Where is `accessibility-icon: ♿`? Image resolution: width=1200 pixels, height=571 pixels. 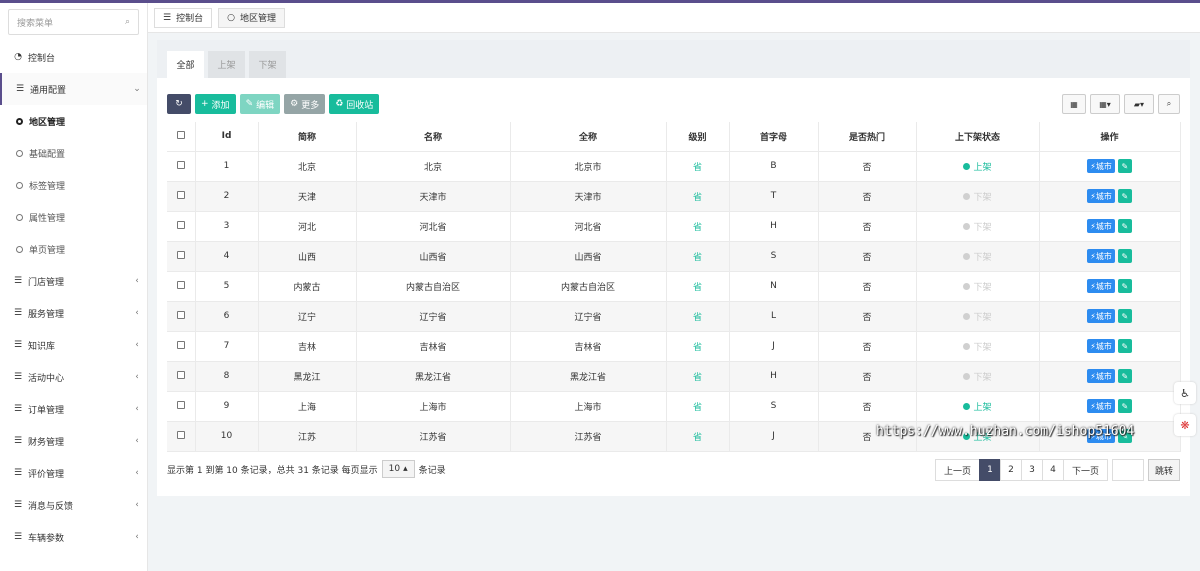 accessibility-icon: ♿ is located at coordinates (1185, 393).